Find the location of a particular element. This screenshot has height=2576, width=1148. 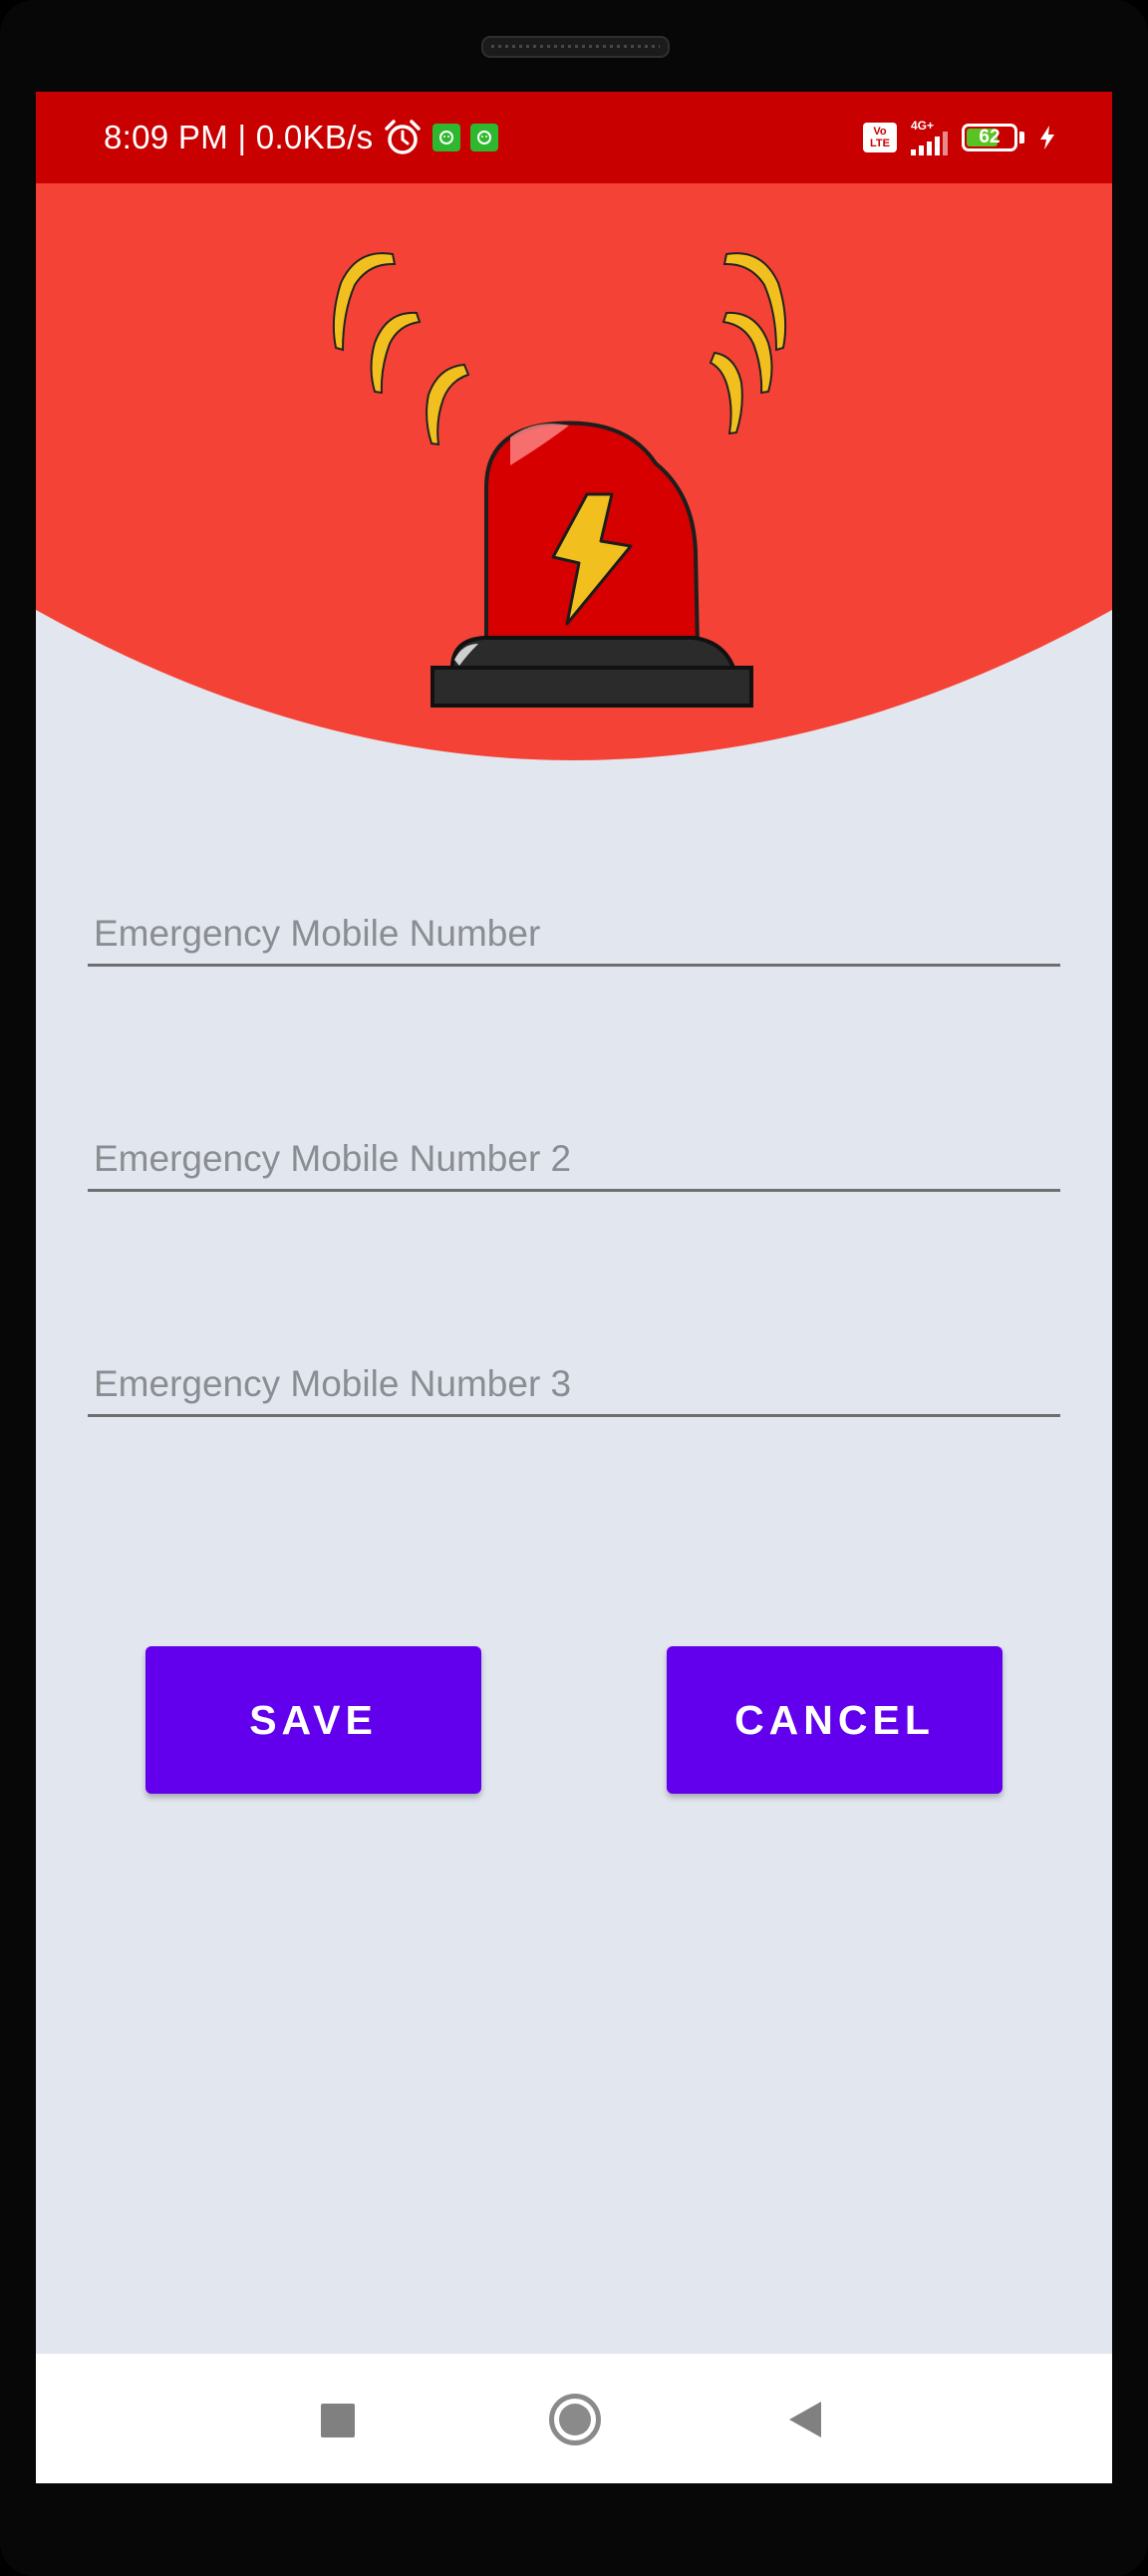

volte-icon: Vo LTE is located at coordinates (880, 137).